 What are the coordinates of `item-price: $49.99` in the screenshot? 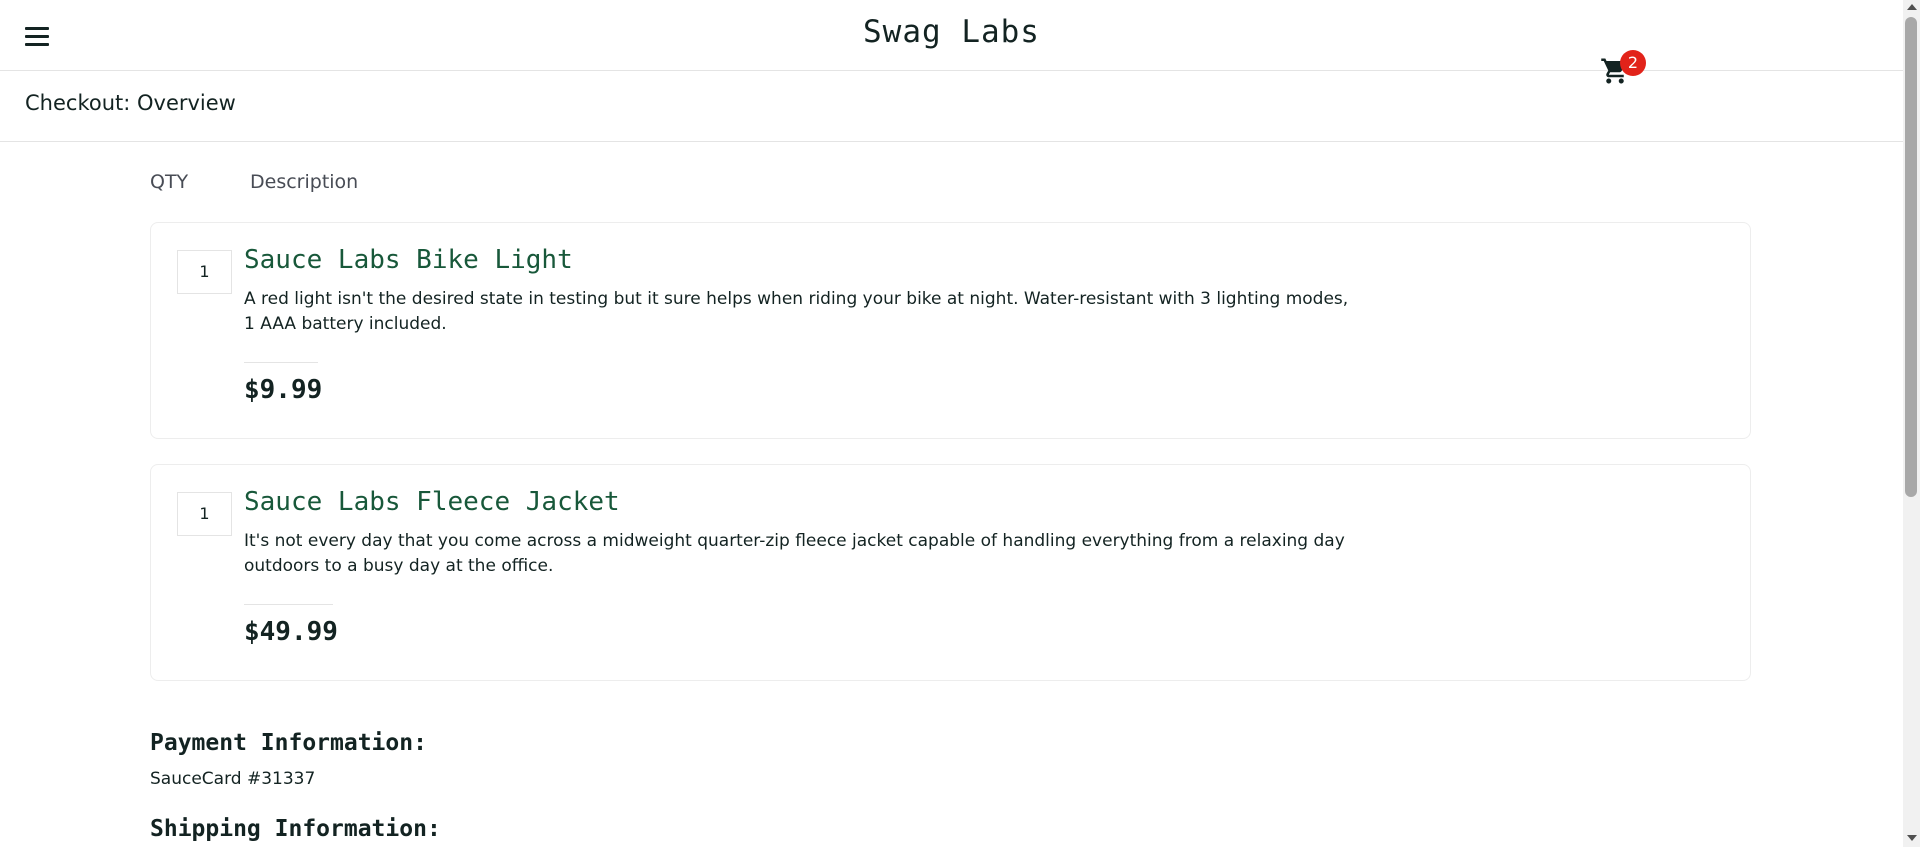 It's located at (291, 632).